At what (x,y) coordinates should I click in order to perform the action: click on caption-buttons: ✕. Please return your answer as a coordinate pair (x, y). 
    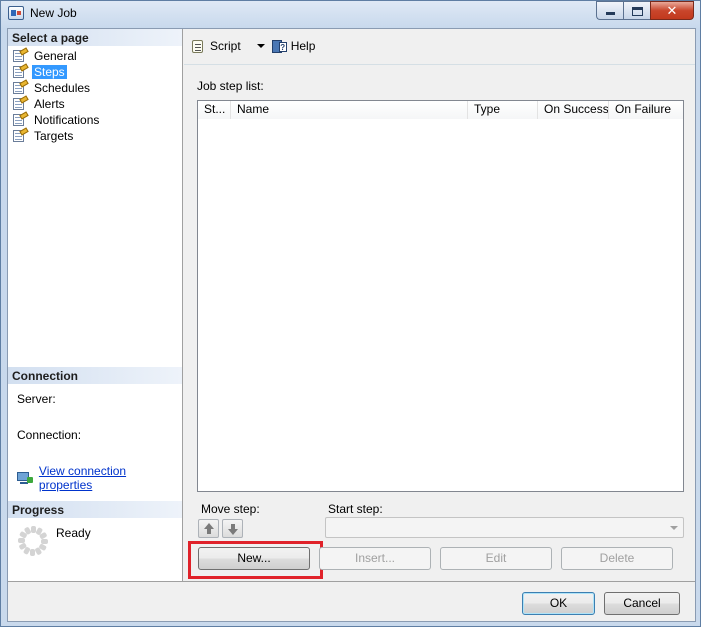
    Looking at the image, I should click on (645, 10).